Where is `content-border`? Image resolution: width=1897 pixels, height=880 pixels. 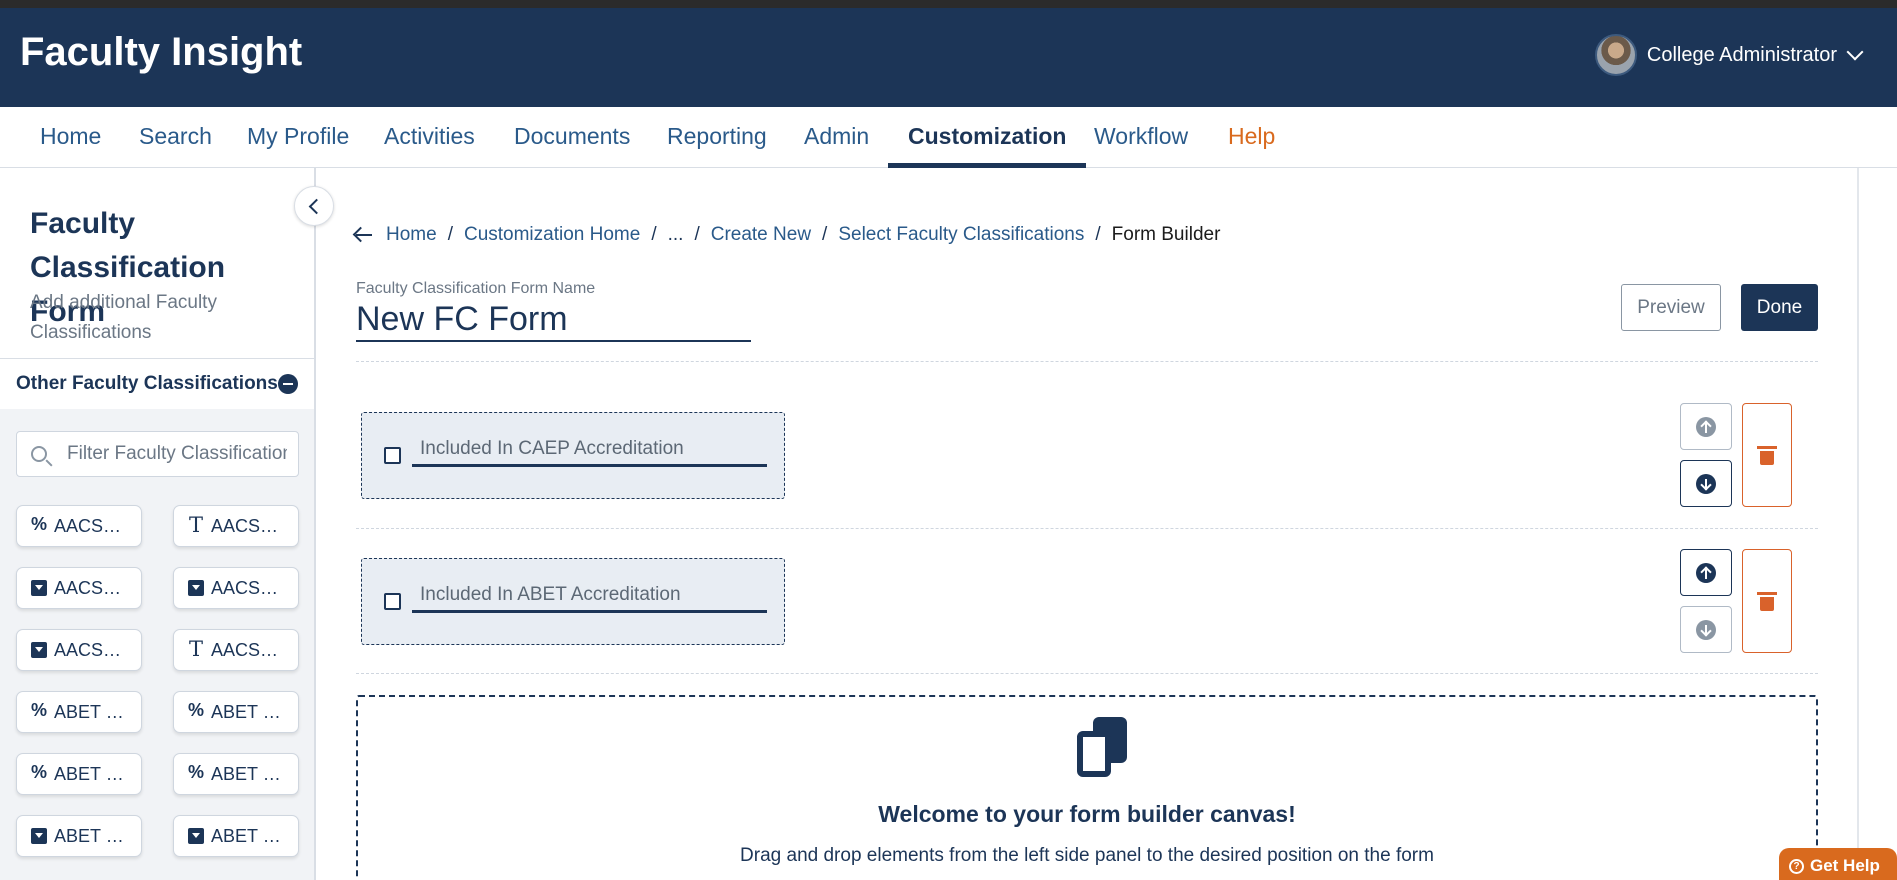
content-border is located at coordinates (1858, 524).